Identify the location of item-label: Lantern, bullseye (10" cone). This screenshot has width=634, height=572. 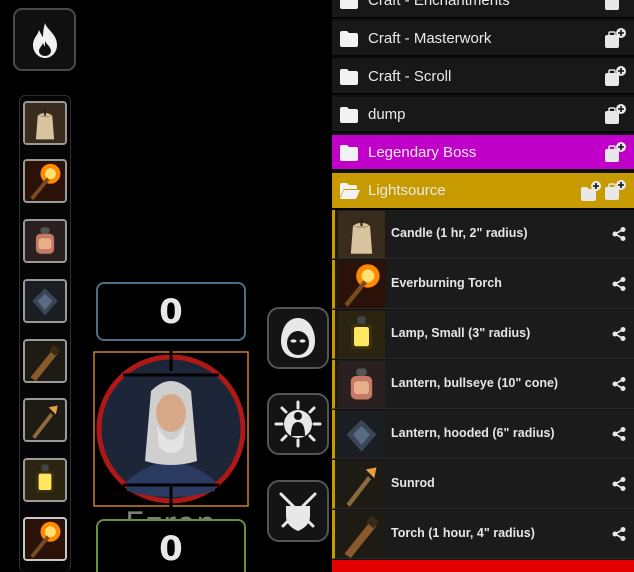
(475, 383).